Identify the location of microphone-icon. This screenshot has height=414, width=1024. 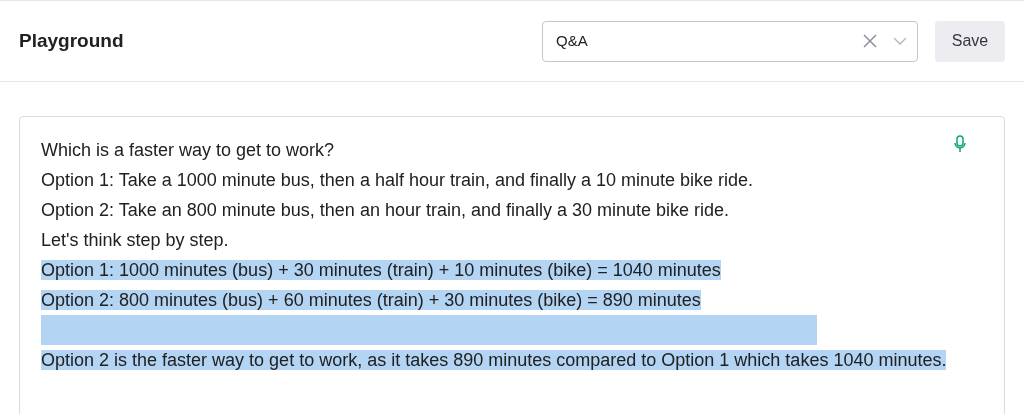
(960, 144).